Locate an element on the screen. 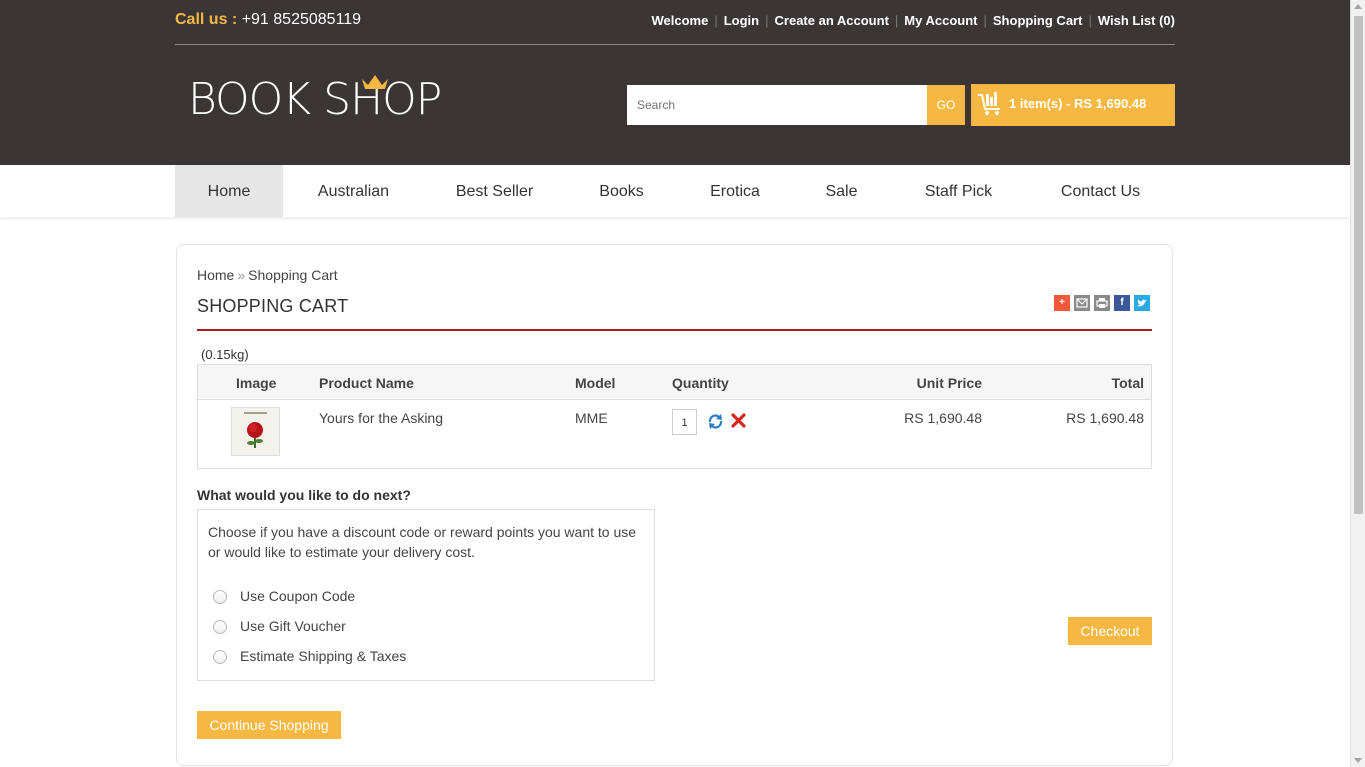 Image resolution: width=1365 pixels, height=767 pixels. wish-list-link: Wish List (0) is located at coordinates (1136, 20).